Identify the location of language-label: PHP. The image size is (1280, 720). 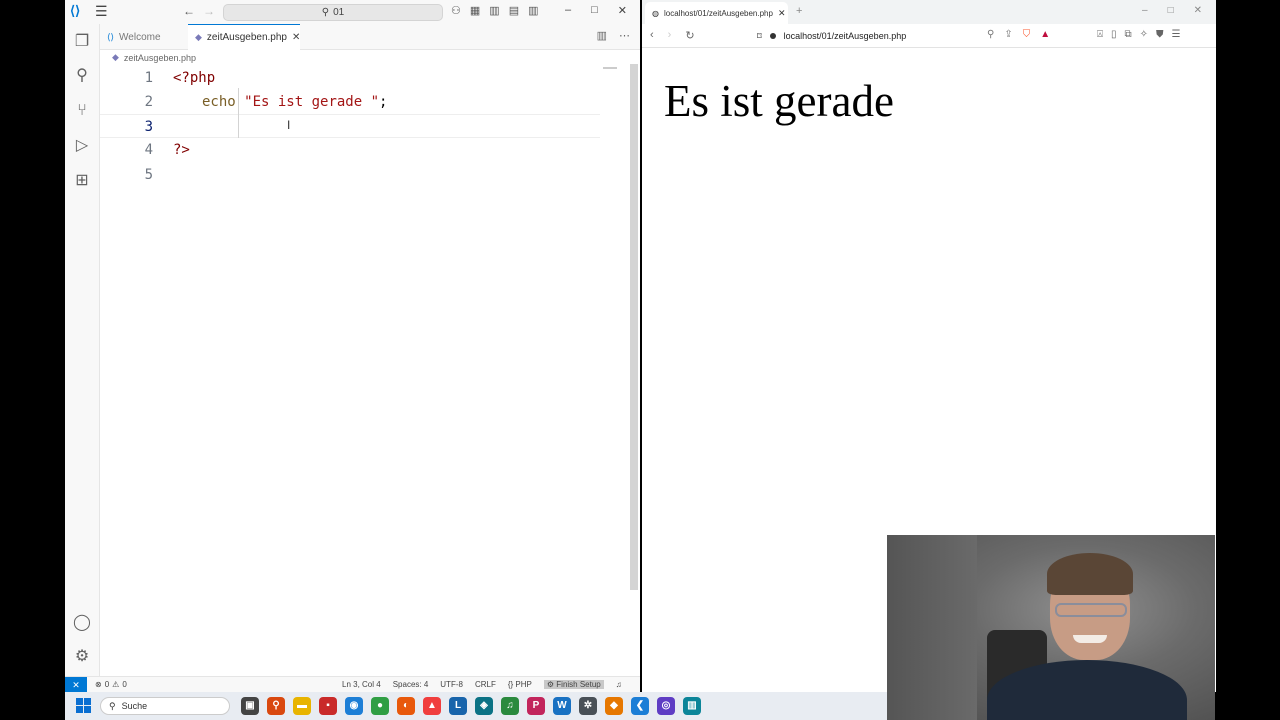
(523, 684).